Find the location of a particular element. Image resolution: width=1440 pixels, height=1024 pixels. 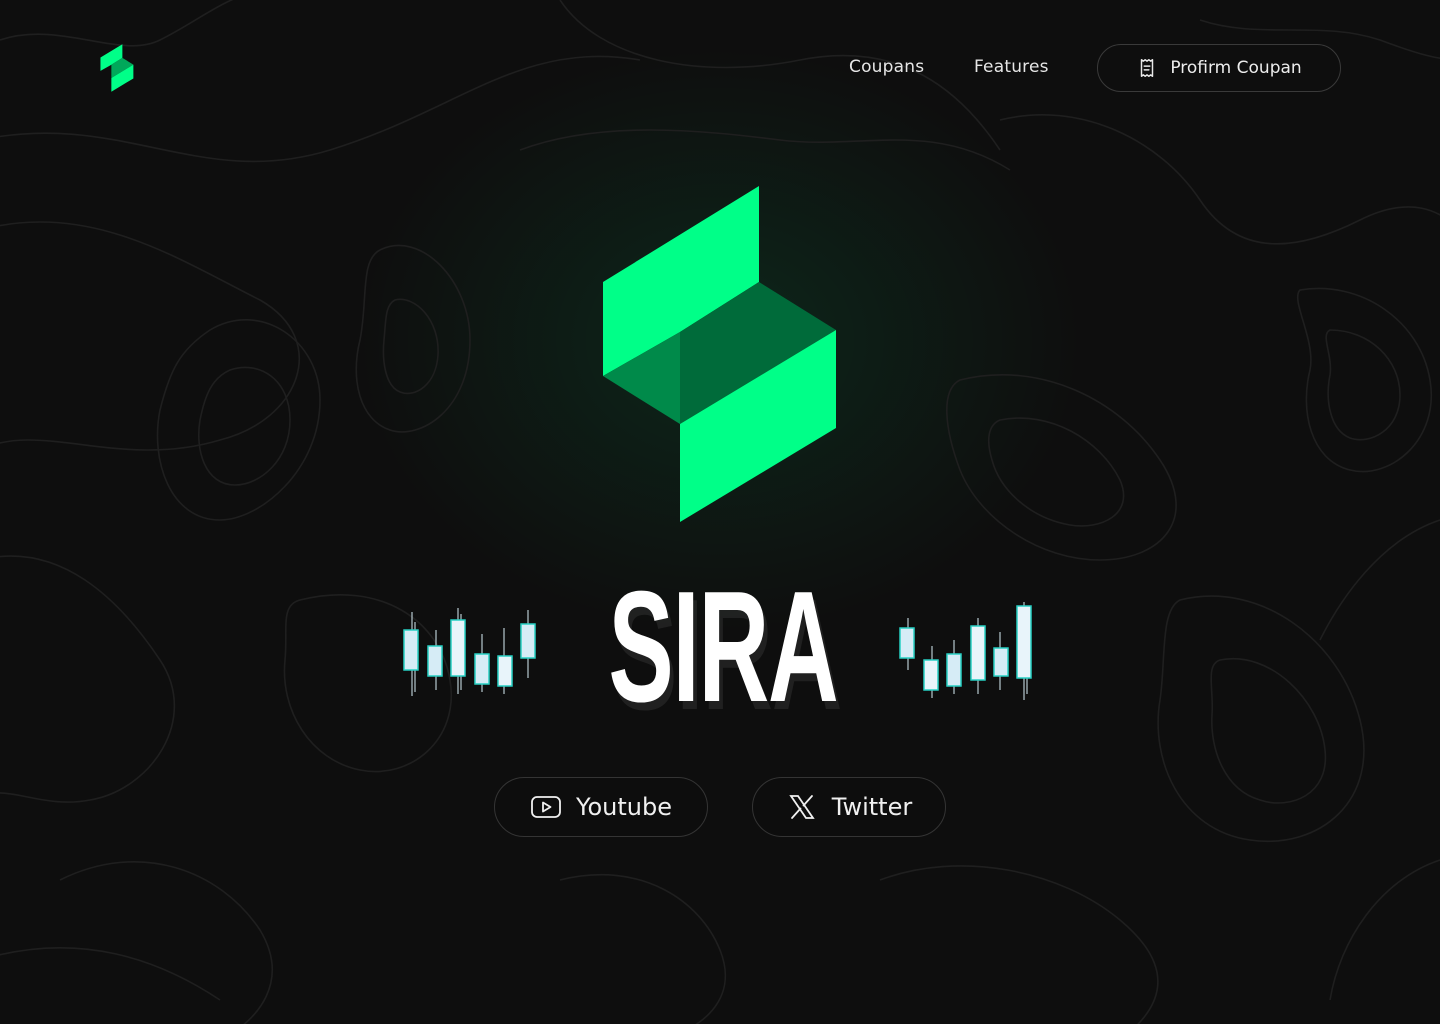

youtube-button: Youtube is located at coordinates (601, 807).